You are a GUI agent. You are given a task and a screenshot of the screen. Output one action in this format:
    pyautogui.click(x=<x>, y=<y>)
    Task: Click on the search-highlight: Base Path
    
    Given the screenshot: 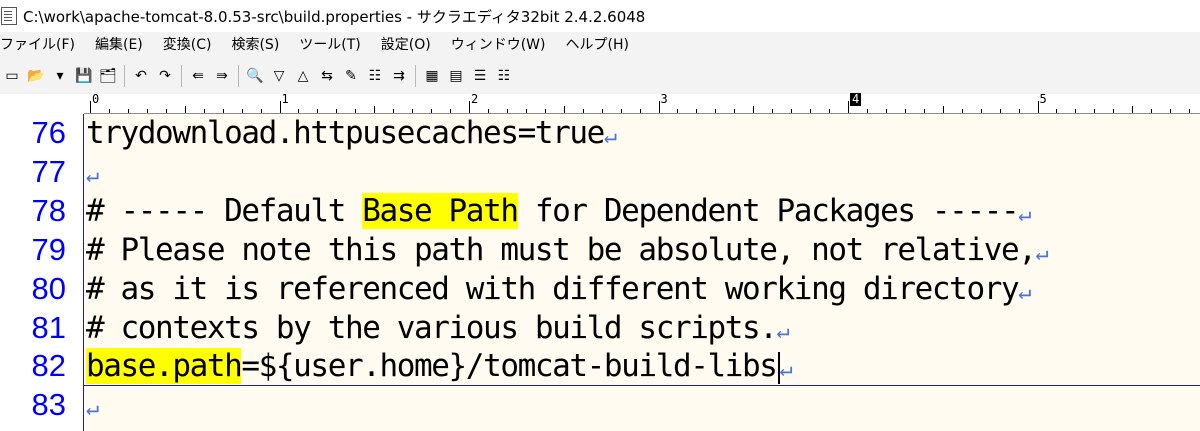 What is the action you would take?
    pyautogui.click(x=440, y=210)
    